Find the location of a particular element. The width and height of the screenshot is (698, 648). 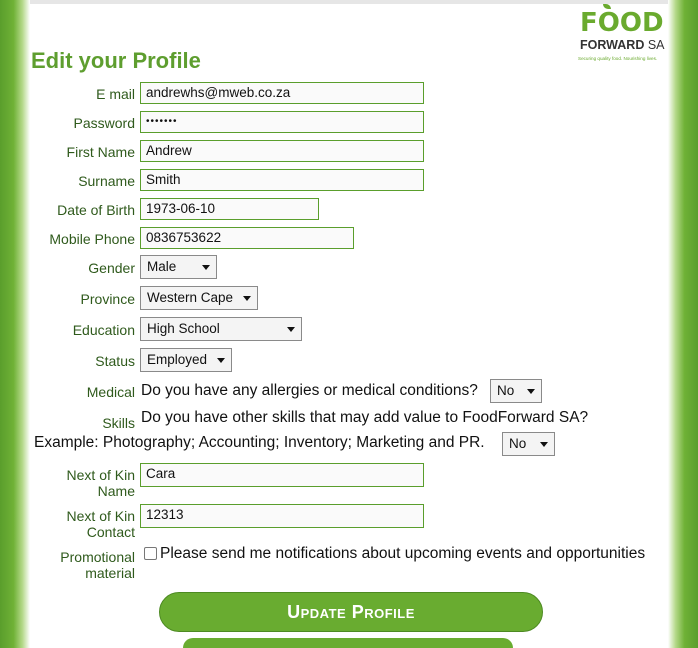

medical-label: Medical is located at coordinates (110, 392).